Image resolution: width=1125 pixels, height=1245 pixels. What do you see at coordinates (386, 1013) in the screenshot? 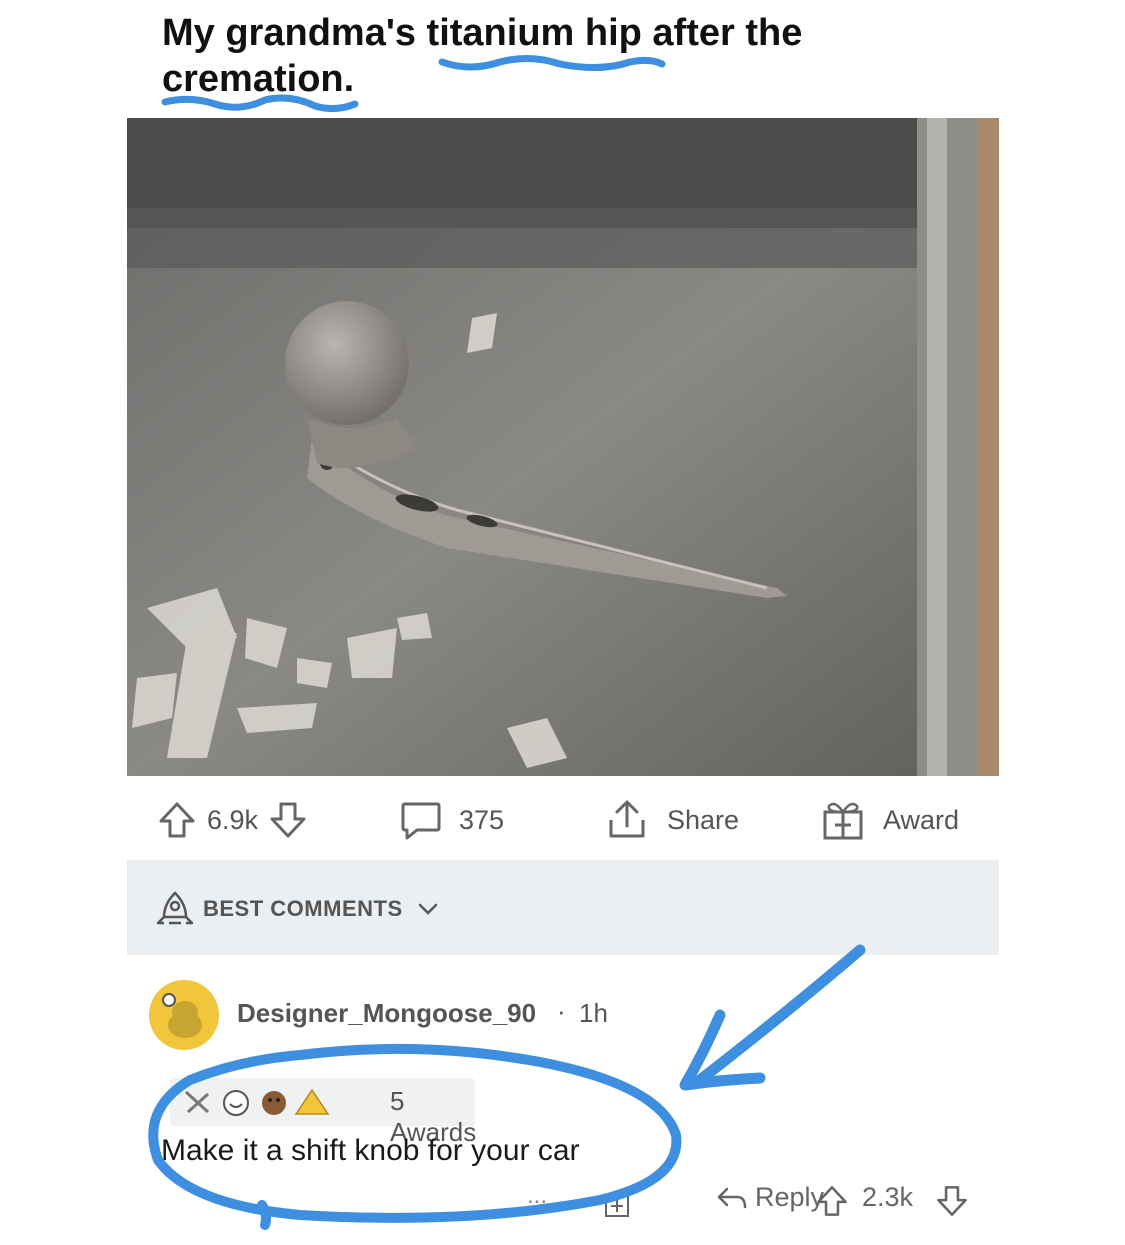
I see `comment-username: Designer_Mongoose_90` at bounding box center [386, 1013].